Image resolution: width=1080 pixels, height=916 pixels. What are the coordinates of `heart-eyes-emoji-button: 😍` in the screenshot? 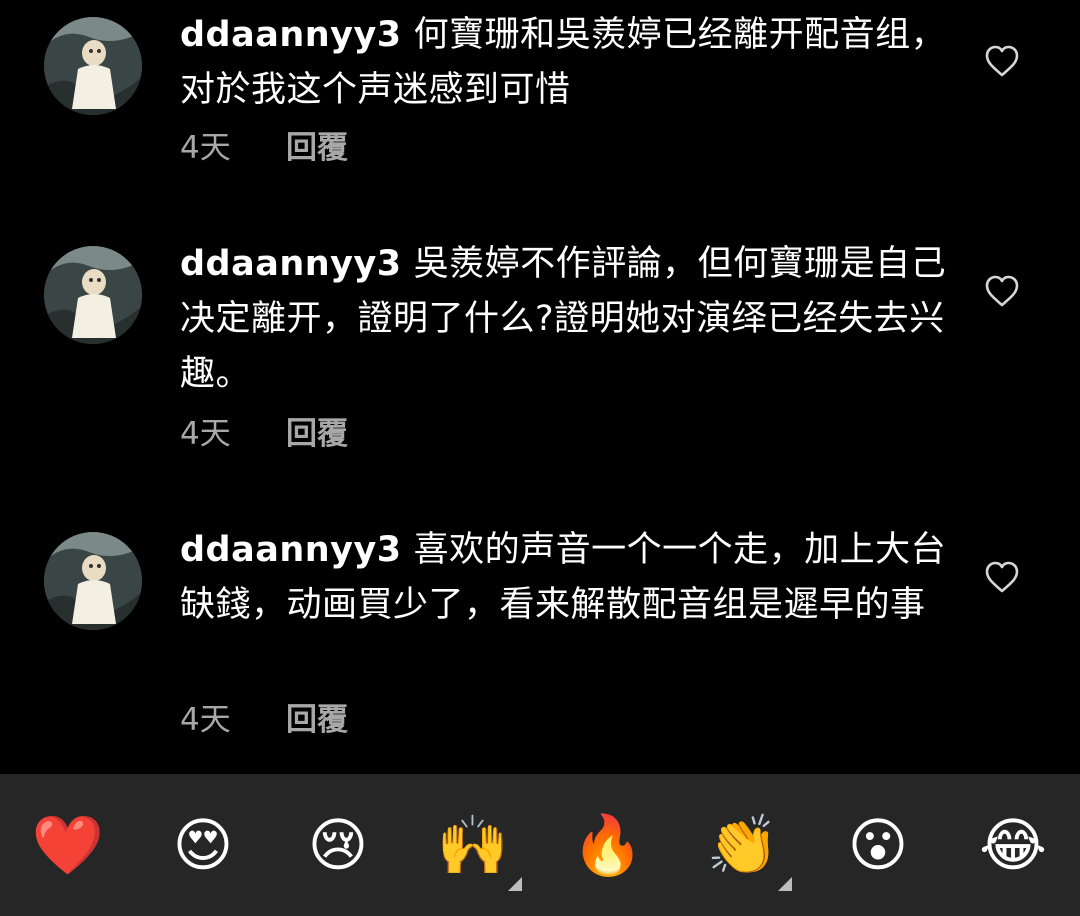 It's located at (203, 845).